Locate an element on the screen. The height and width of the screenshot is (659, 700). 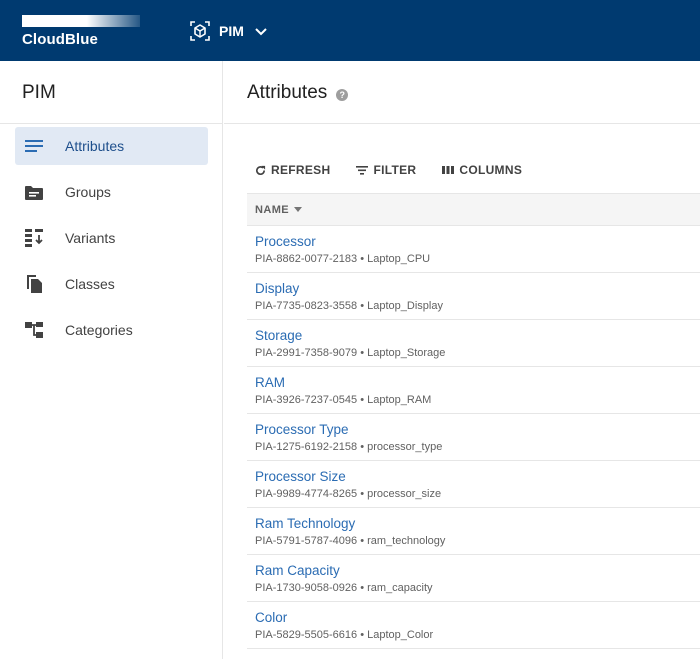
top-bar: CloudBlue PIM is located at coordinates (350, 30).